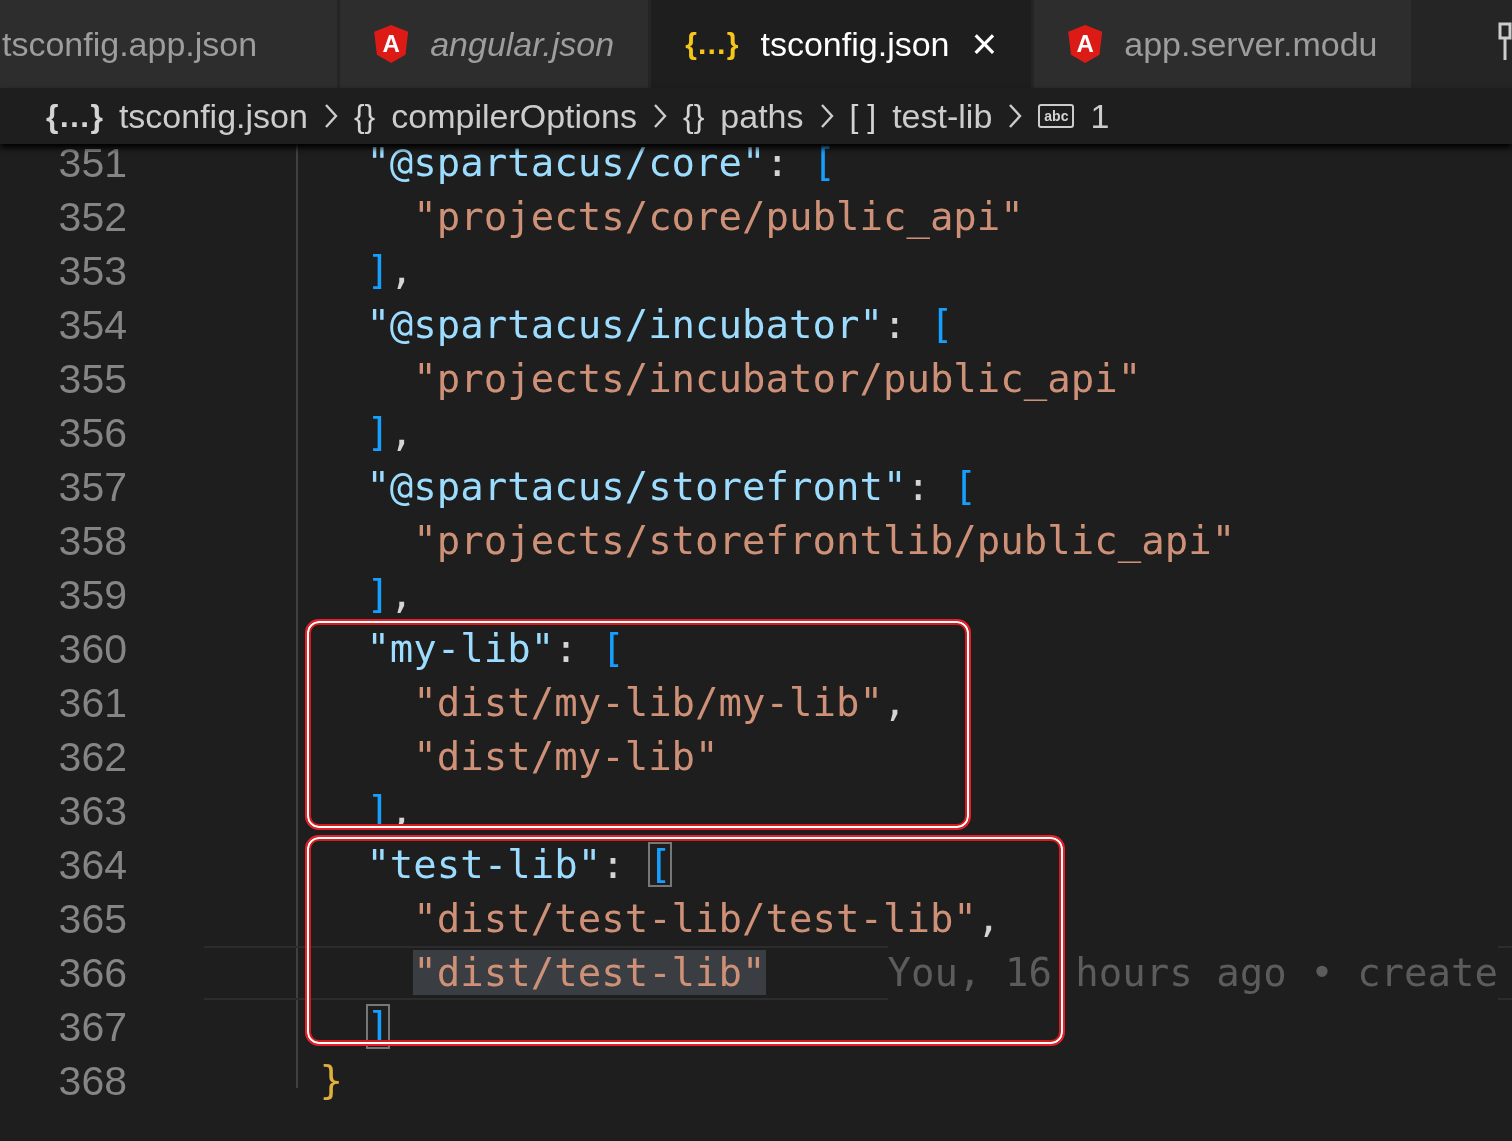 The image size is (1512, 1141). What do you see at coordinates (671, 486) in the screenshot?
I see `code-line: "@spartacus/storefront": [` at bounding box center [671, 486].